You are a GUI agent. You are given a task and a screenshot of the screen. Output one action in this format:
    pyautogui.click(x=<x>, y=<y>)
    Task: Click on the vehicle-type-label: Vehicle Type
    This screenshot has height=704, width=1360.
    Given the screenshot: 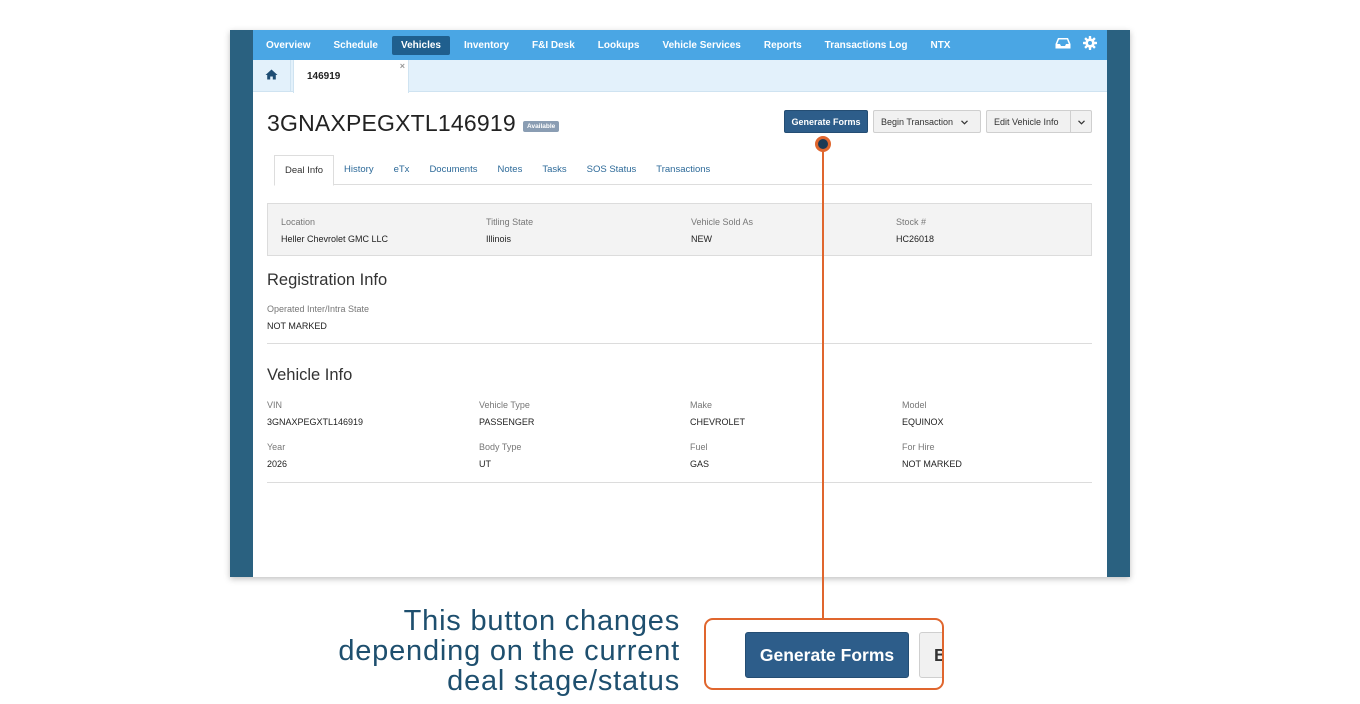 What is the action you would take?
    pyautogui.click(x=504, y=405)
    